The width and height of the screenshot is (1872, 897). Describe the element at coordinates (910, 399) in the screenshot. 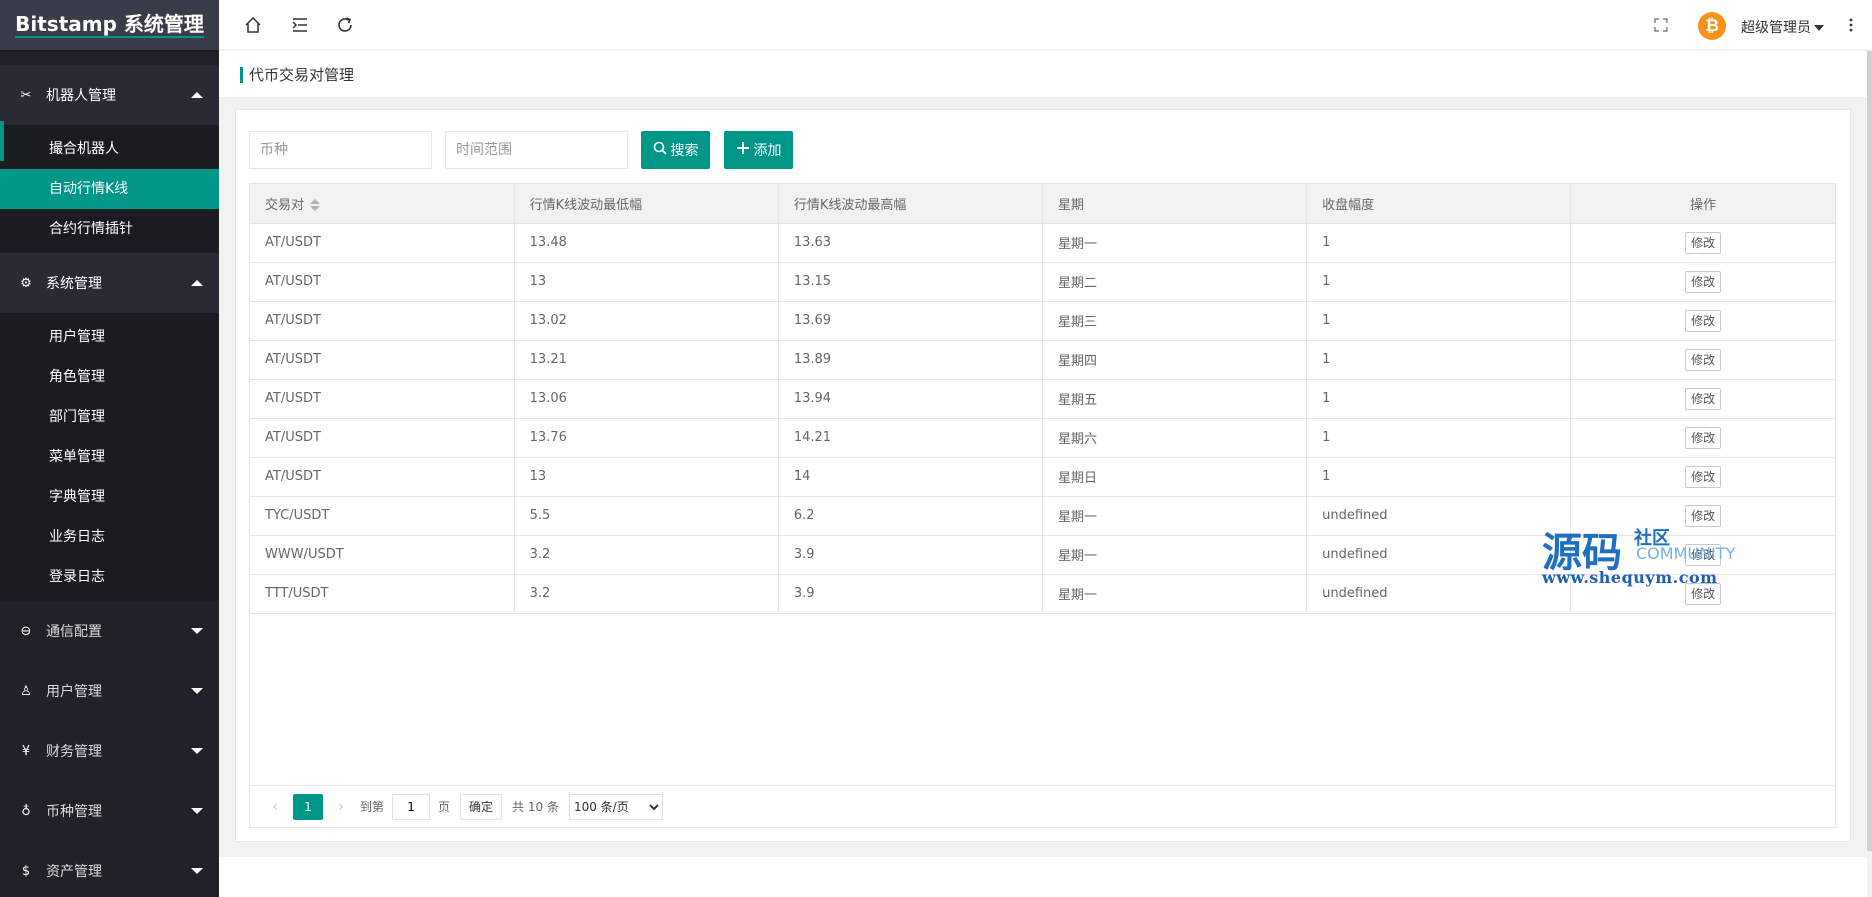

I see `table-cell: 13.94` at that location.